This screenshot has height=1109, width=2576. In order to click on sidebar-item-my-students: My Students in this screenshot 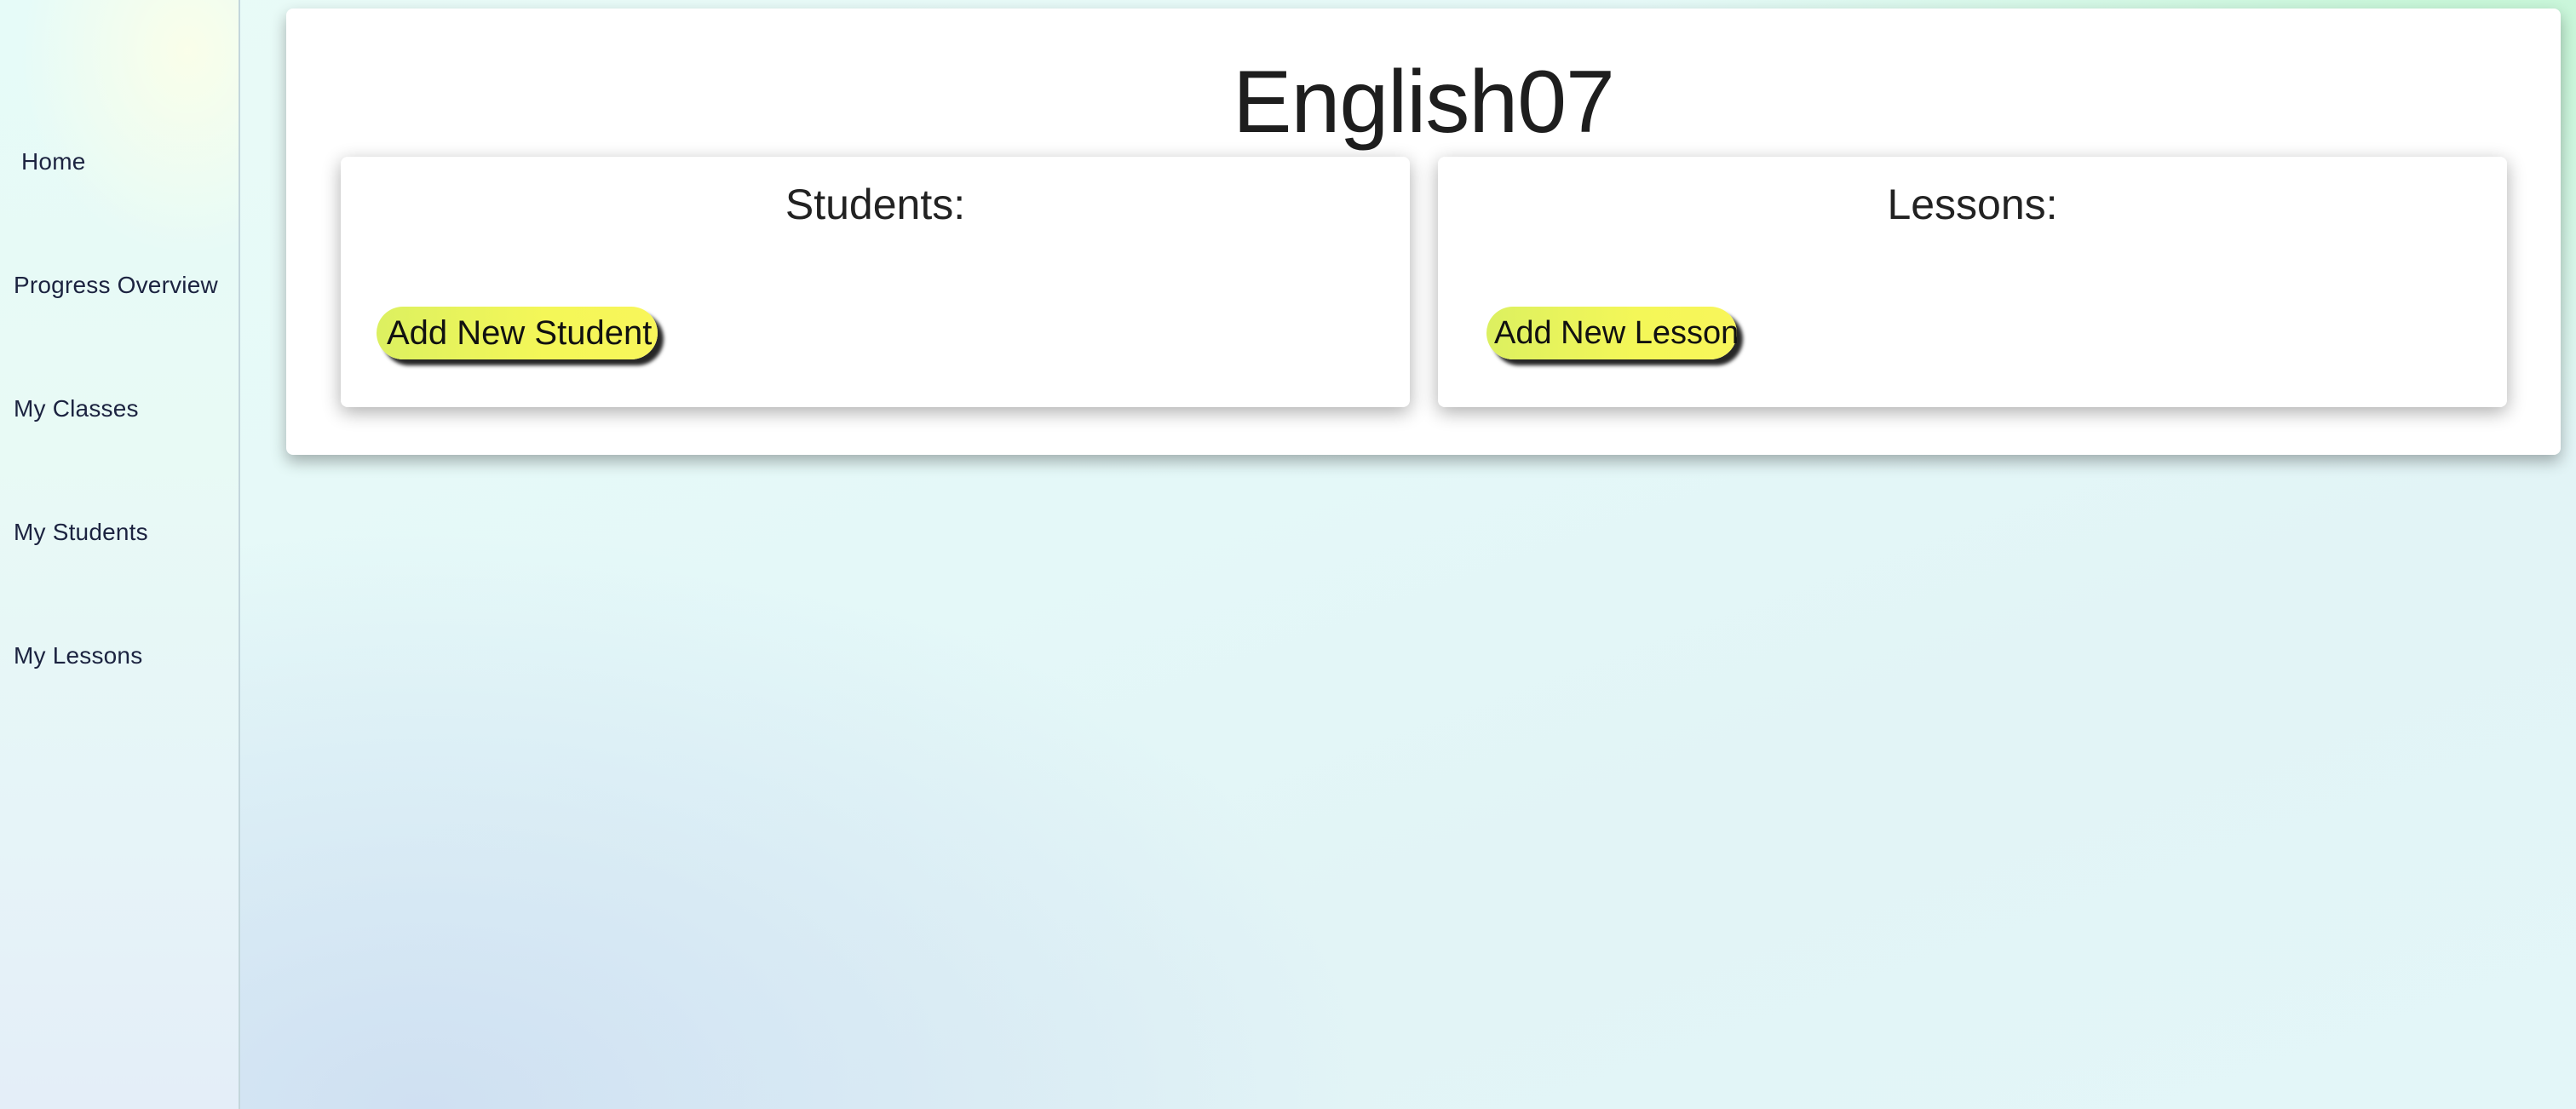, I will do `click(81, 532)`.